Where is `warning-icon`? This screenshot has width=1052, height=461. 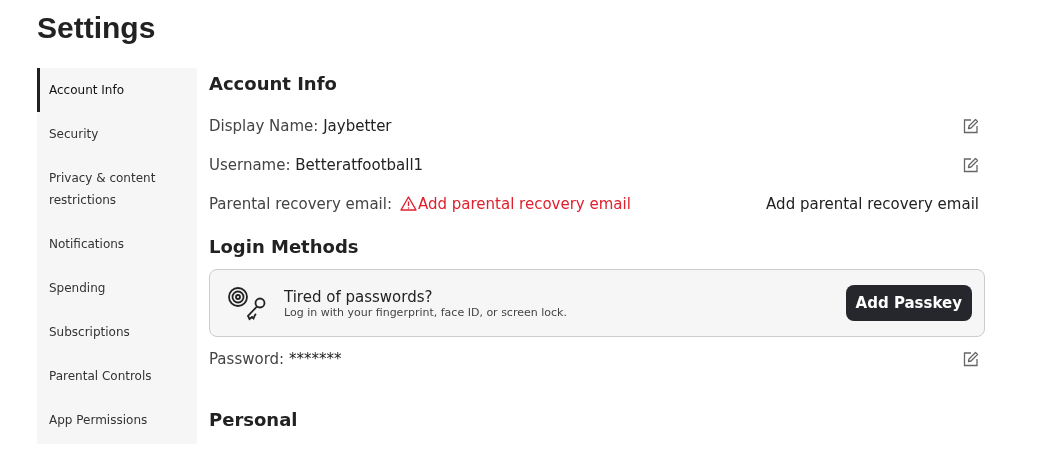
warning-icon is located at coordinates (408, 203).